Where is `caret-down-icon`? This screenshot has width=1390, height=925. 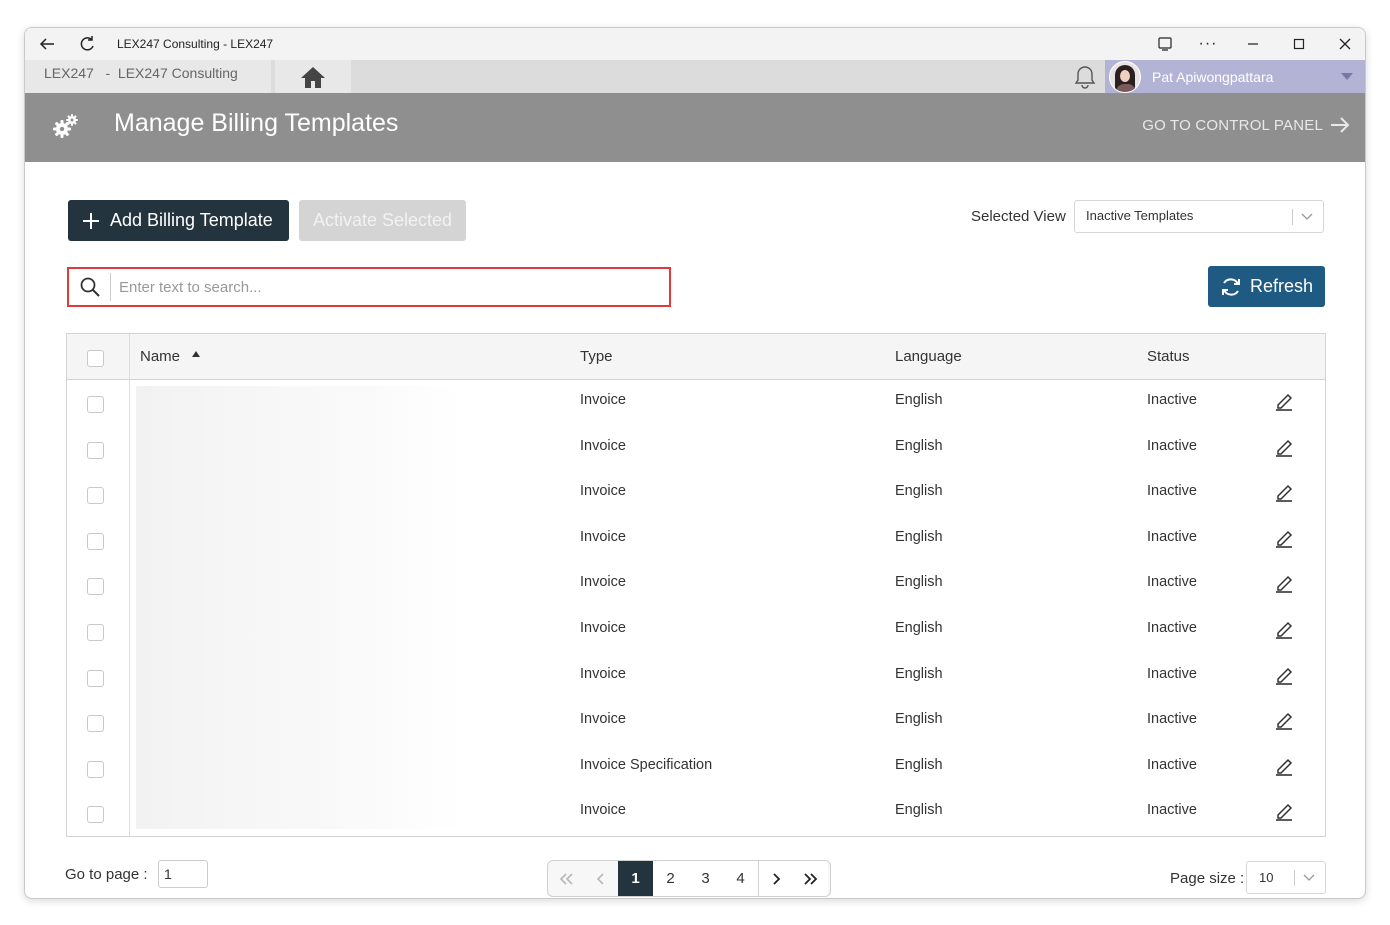 caret-down-icon is located at coordinates (1347, 76).